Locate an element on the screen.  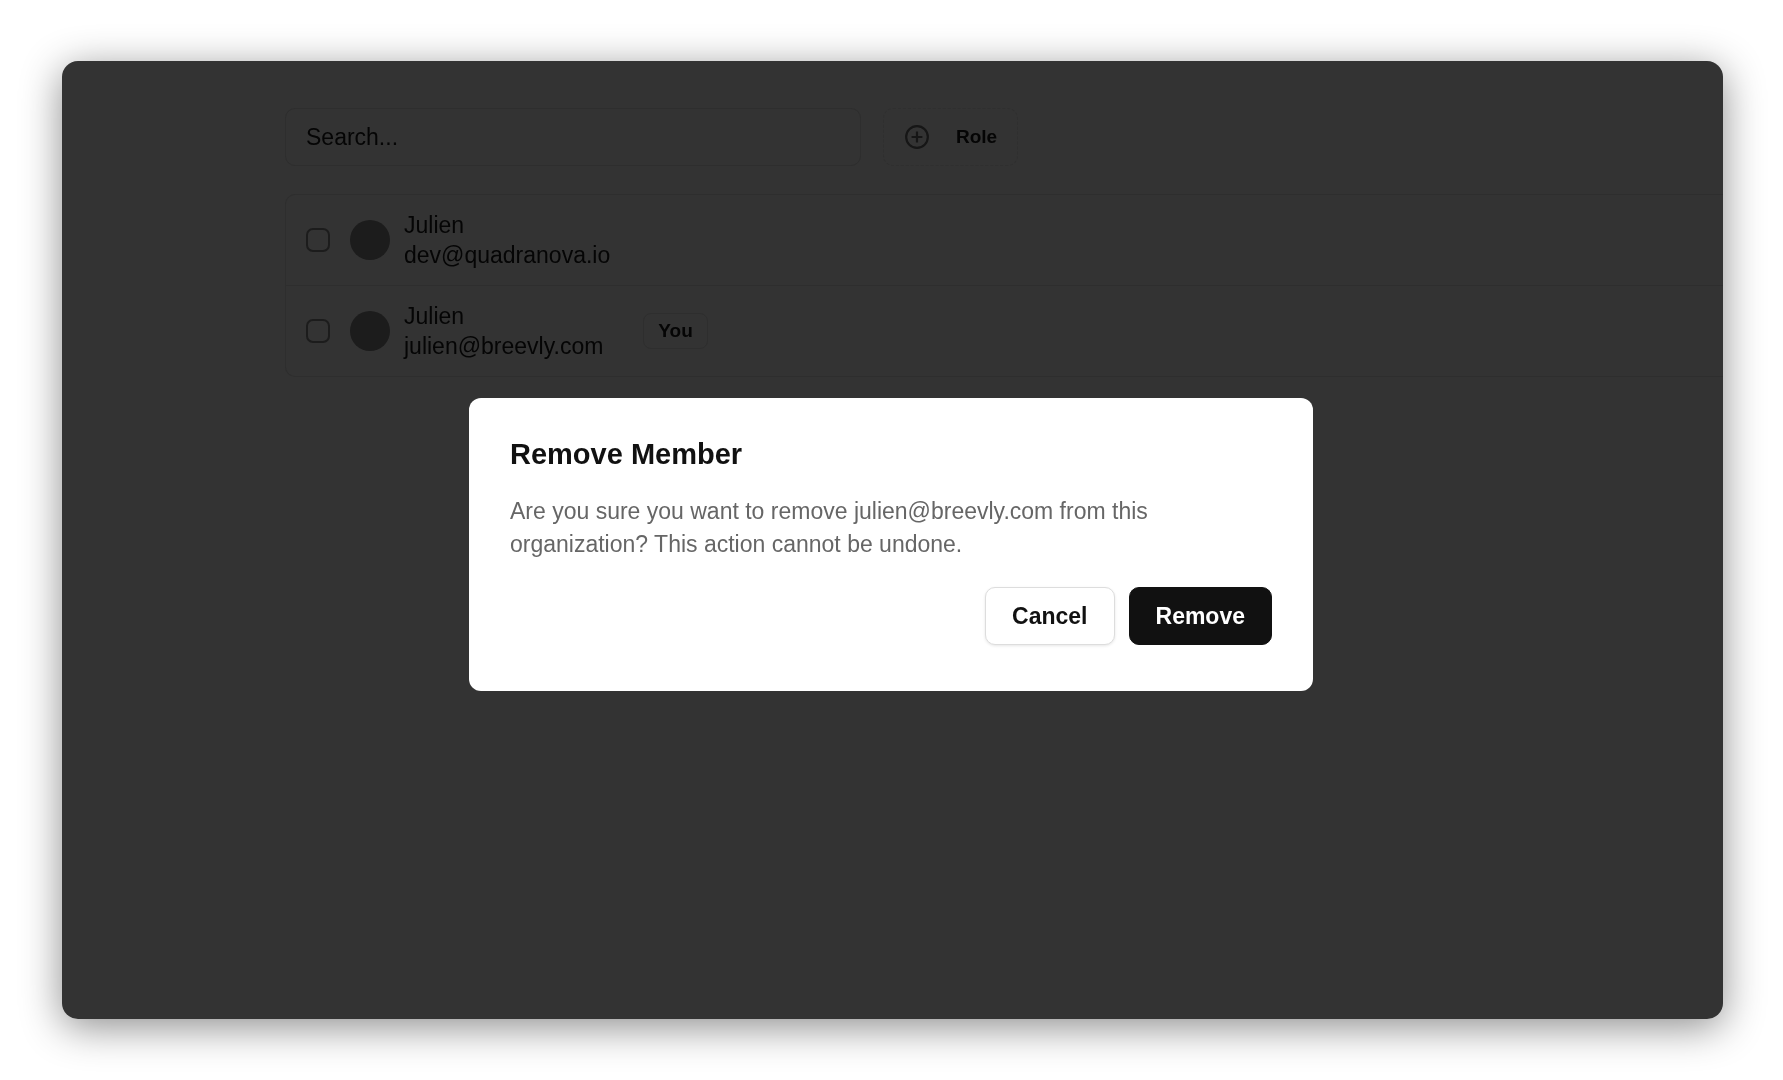
dialog-message: Are you sure you want to remove julien@breevly.com from this organization? This action cannot be undone. is located at coordinates (829, 528).